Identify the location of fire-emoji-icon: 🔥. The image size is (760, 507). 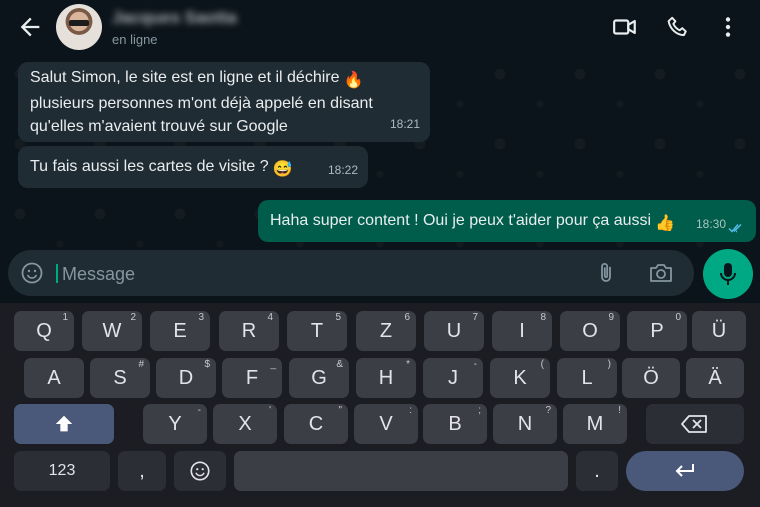
(353, 80).